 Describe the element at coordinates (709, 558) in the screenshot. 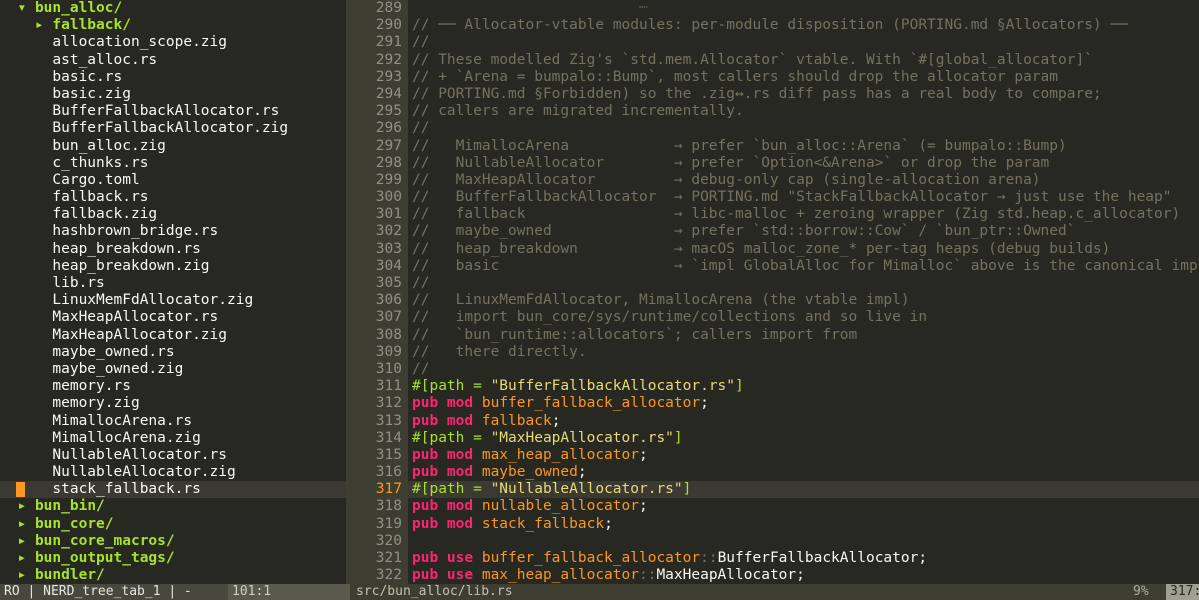

I see `code-token: ::` at that location.